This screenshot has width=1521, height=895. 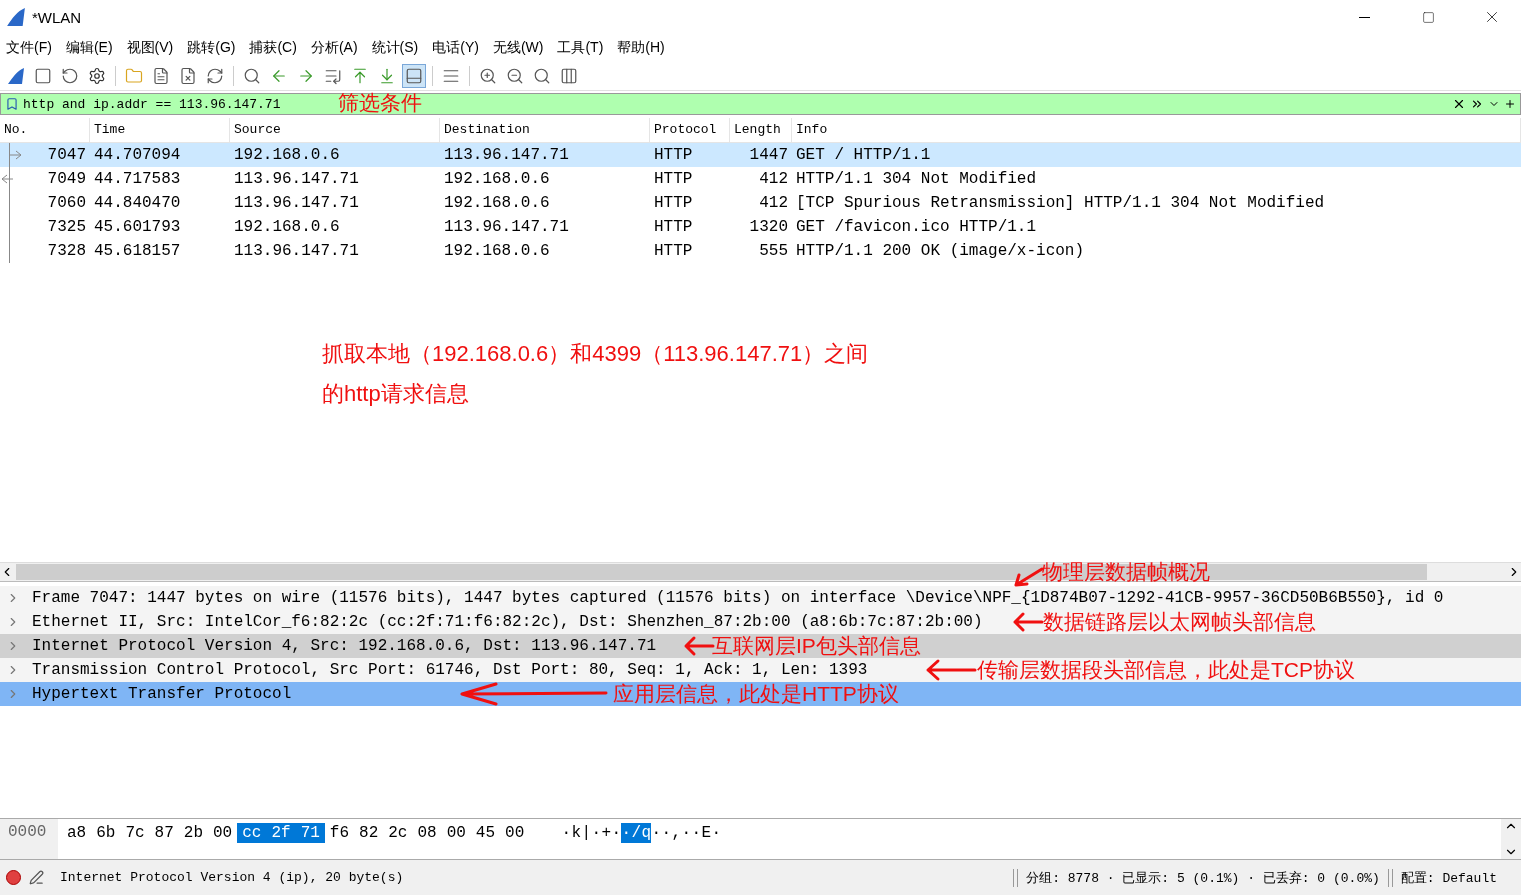 What do you see at coordinates (66, 155) in the screenshot?
I see `table-cell-text: 7047` at bounding box center [66, 155].